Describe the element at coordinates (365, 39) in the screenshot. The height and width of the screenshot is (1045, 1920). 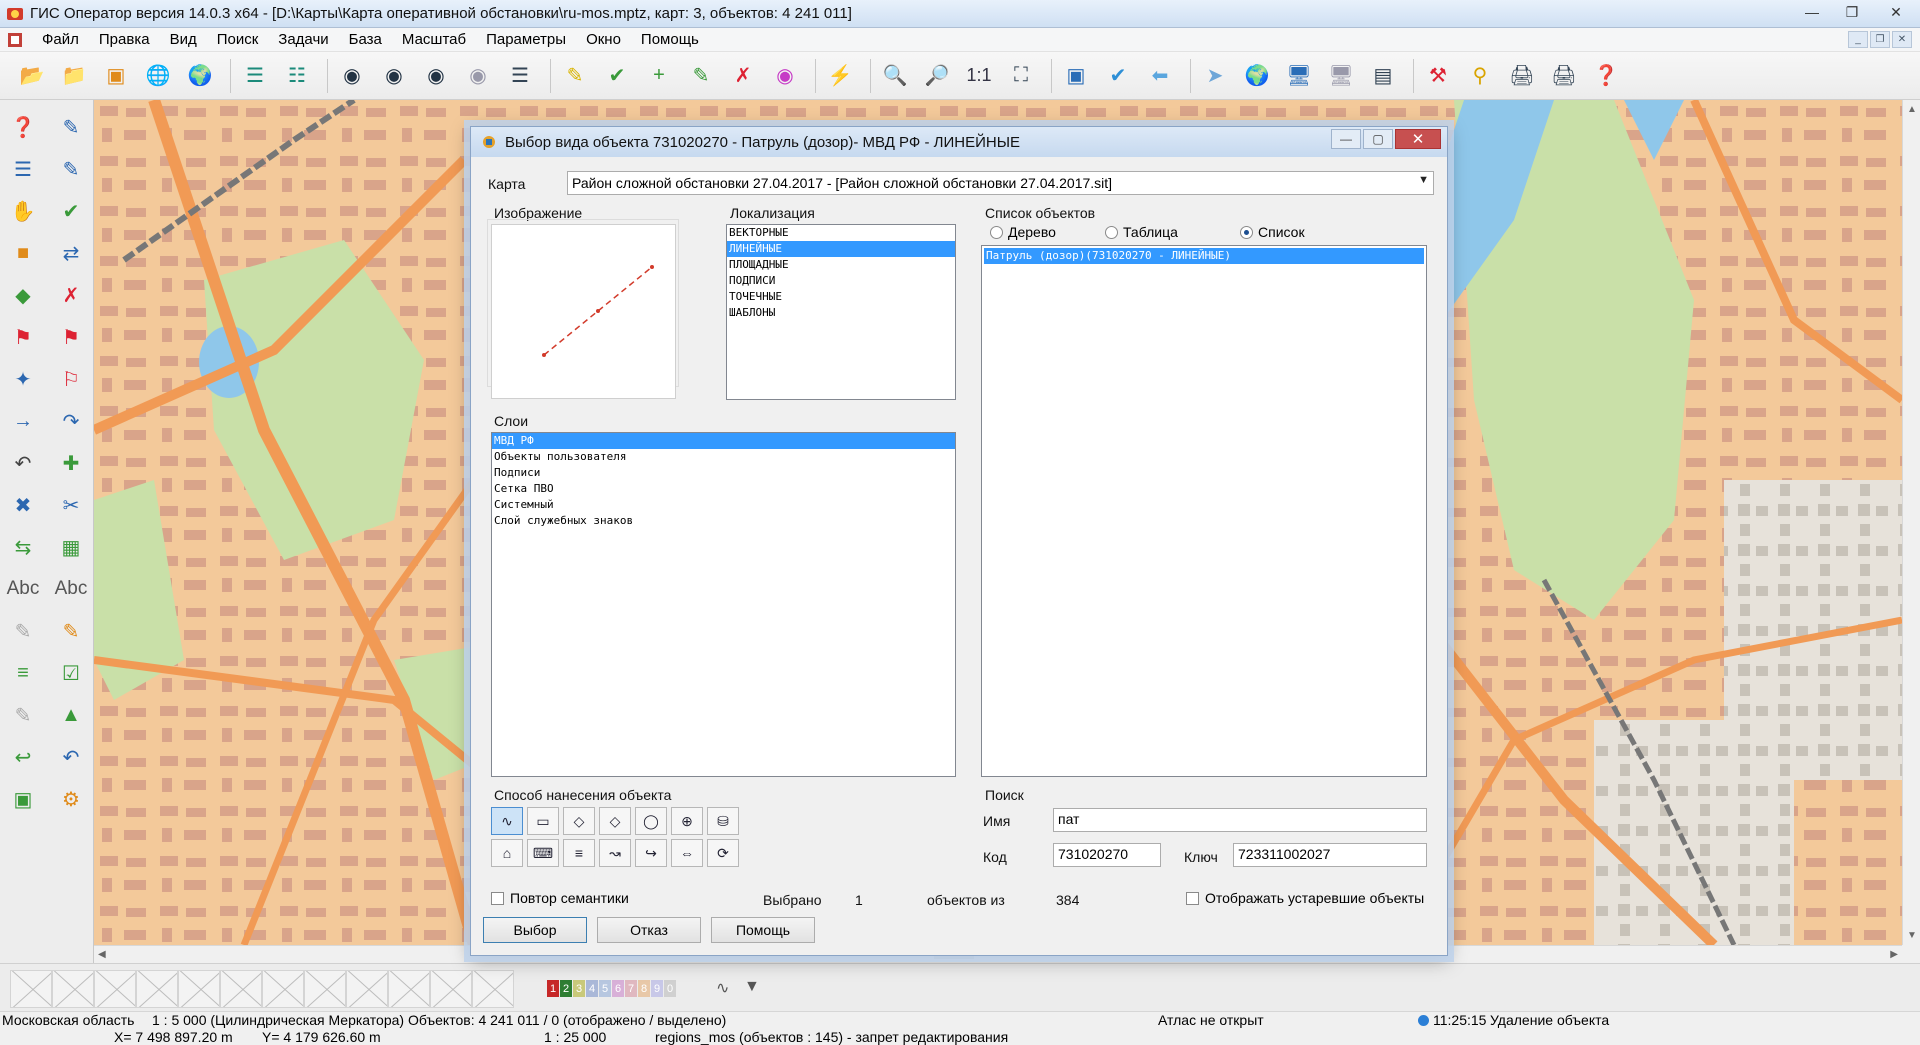
I see `menu-database: База` at that location.